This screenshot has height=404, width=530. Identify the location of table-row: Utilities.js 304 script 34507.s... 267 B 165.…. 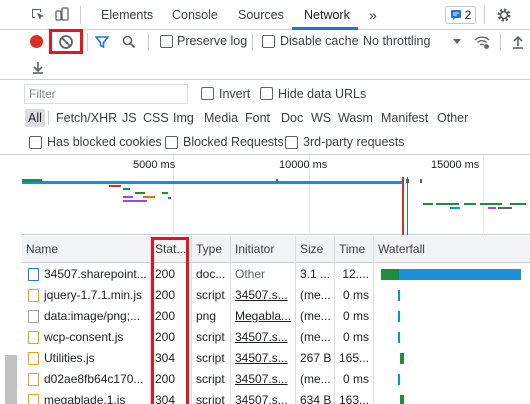
(276, 358).